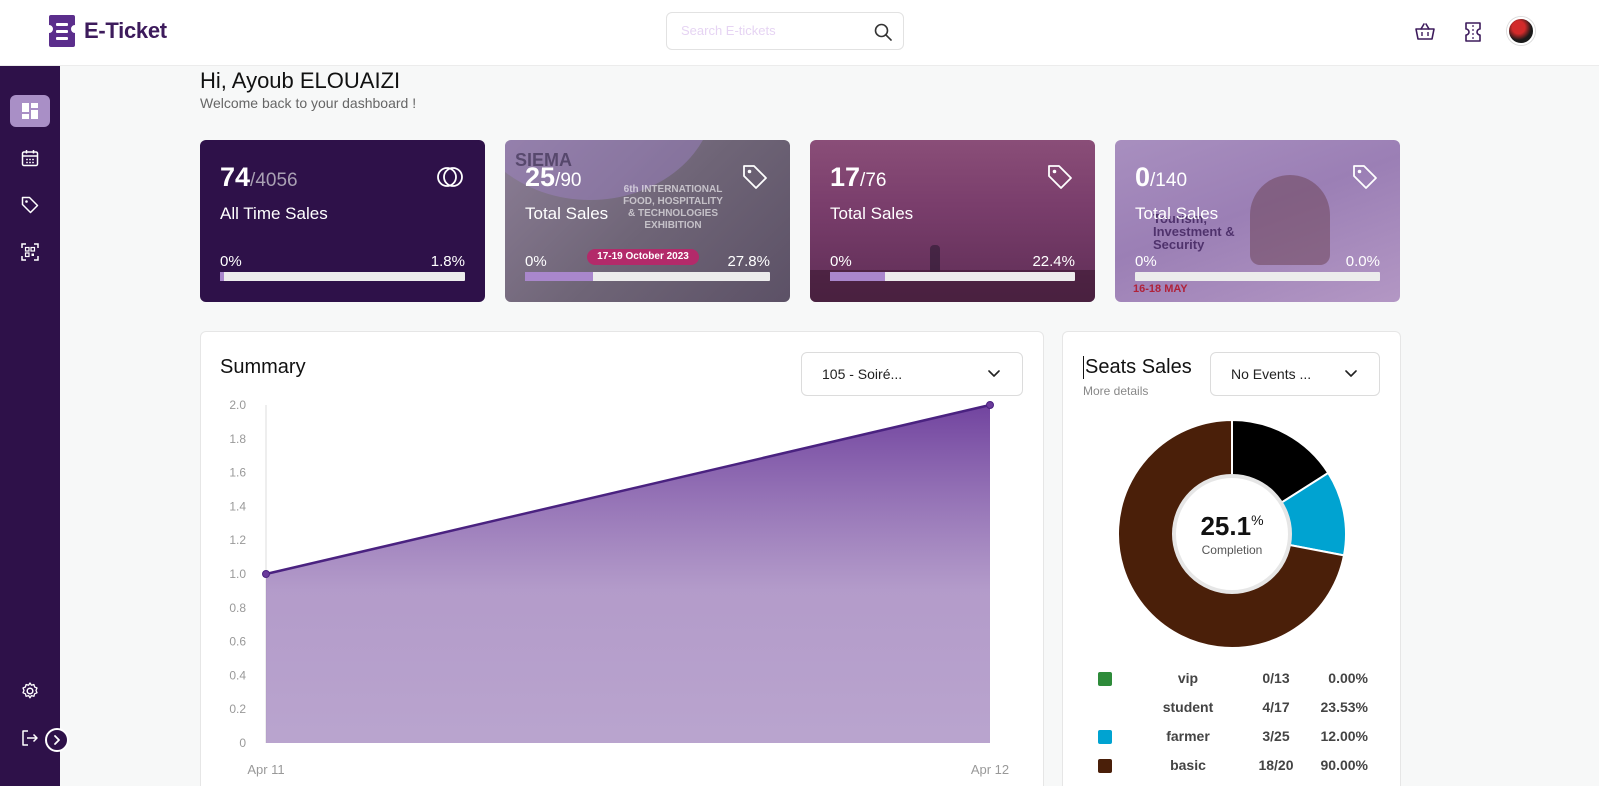 Image resolution: width=1599 pixels, height=786 pixels. What do you see at coordinates (553, 177) in the screenshot?
I see `card-value: 25/90` at bounding box center [553, 177].